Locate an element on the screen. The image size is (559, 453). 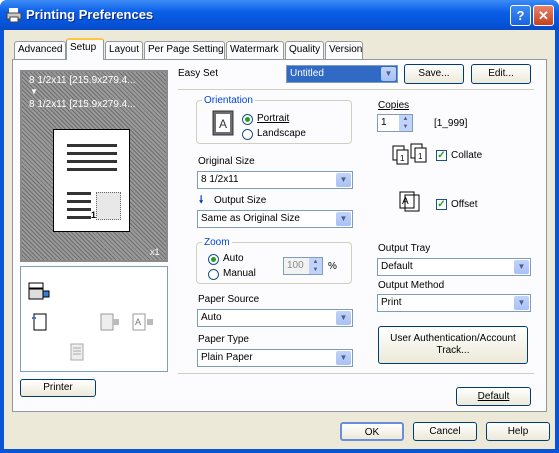
original-size-value: 8 1/2x11 is located at coordinates (220, 179).